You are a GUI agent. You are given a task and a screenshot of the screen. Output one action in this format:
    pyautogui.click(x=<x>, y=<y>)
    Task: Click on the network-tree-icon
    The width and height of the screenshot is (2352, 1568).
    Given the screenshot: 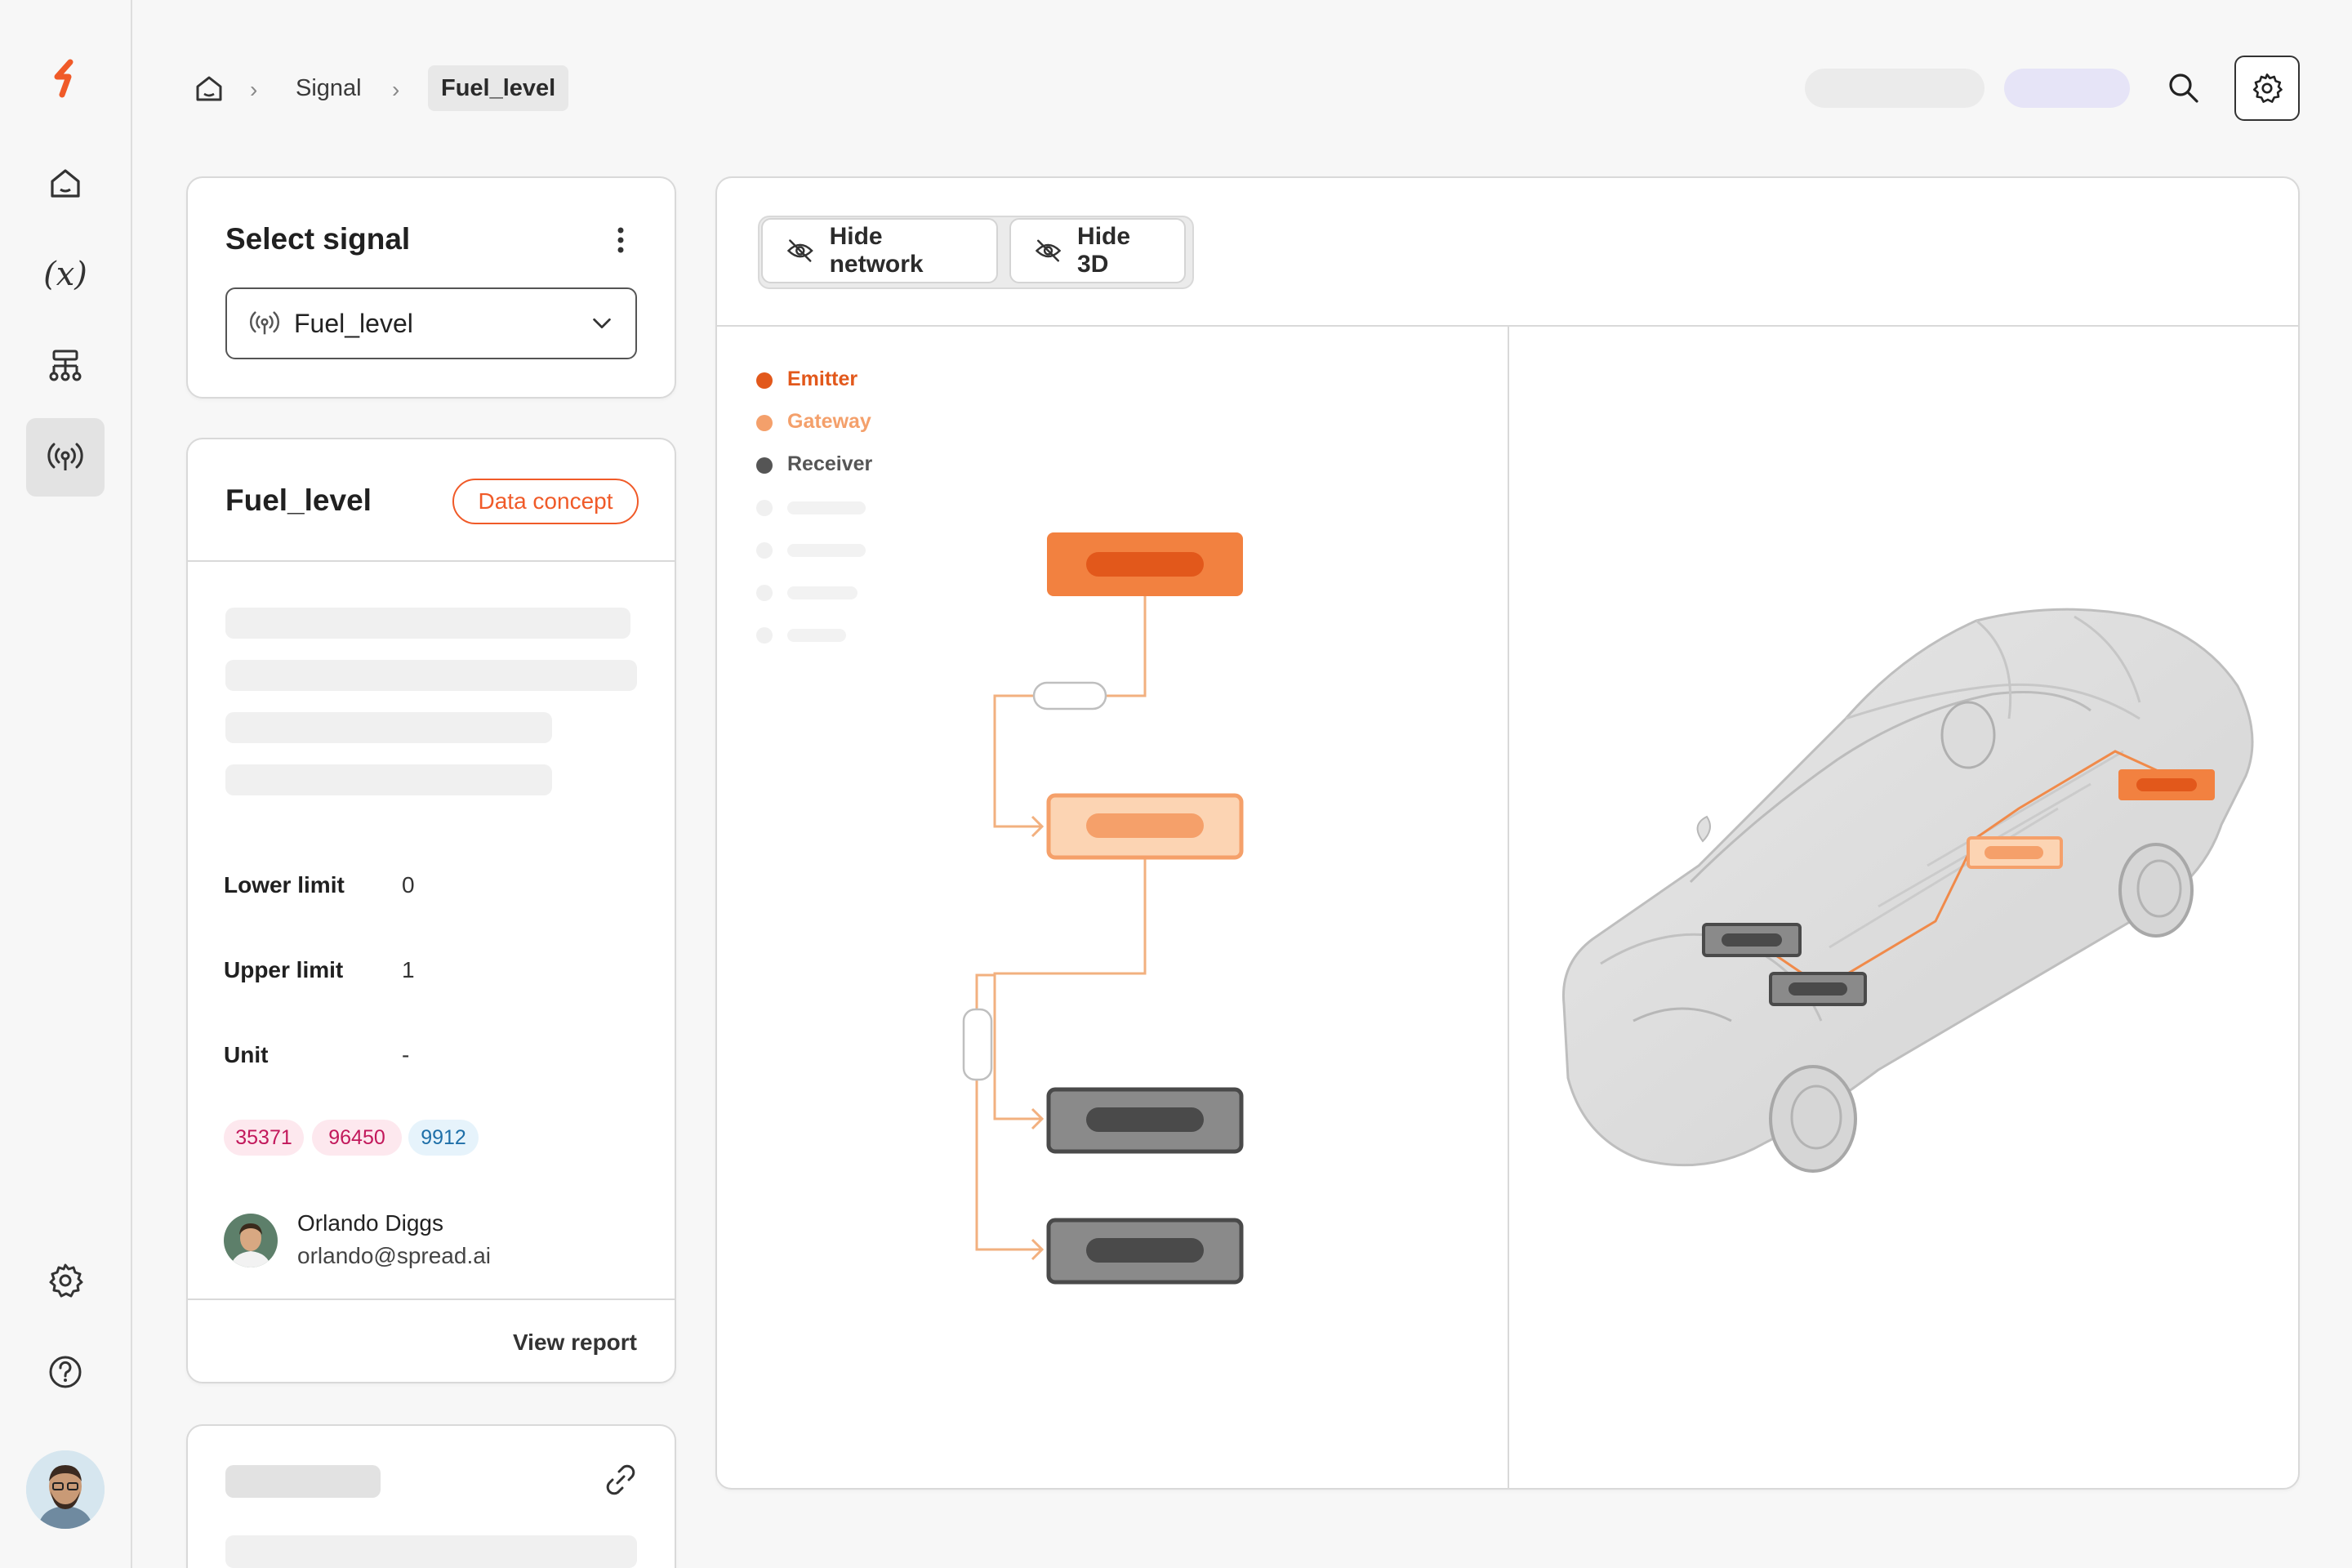 What is the action you would take?
    pyautogui.click(x=65, y=365)
    